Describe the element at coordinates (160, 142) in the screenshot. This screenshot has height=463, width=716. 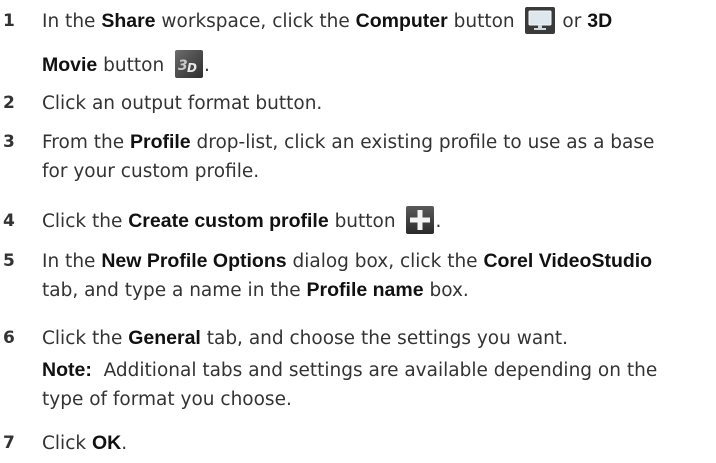
I see `bold-term: Profile` at that location.